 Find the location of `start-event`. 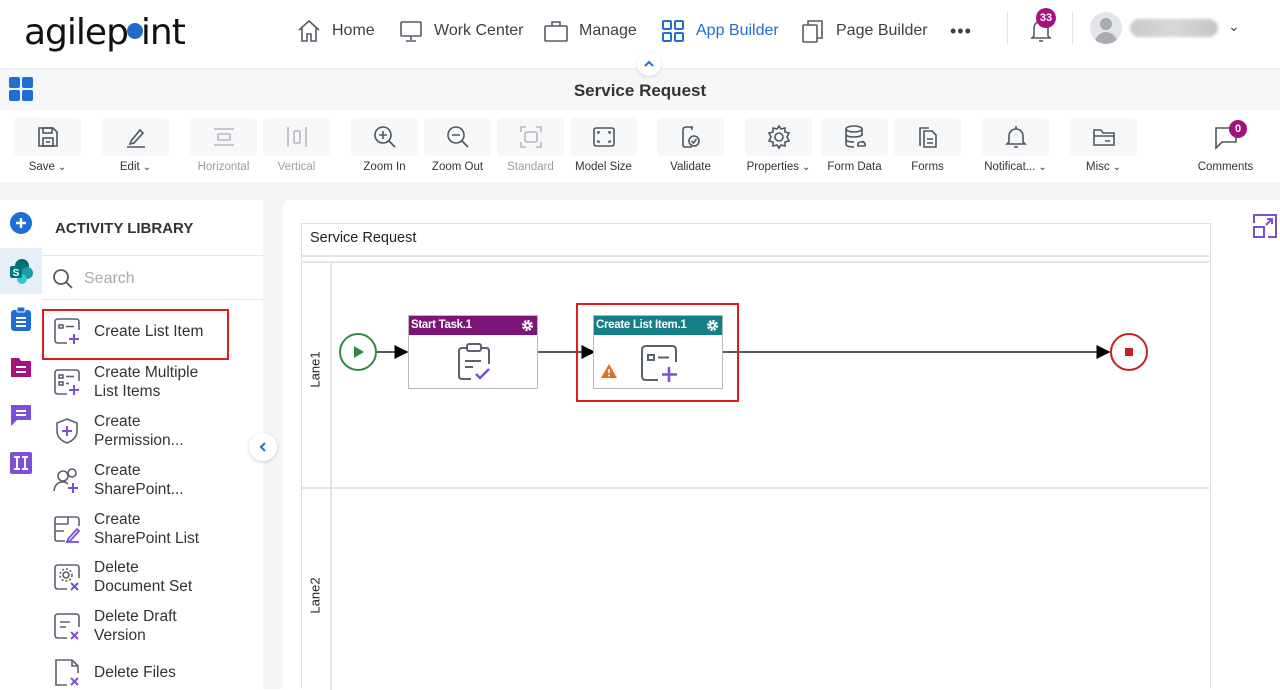

start-event is located at coordinates (358, 352).